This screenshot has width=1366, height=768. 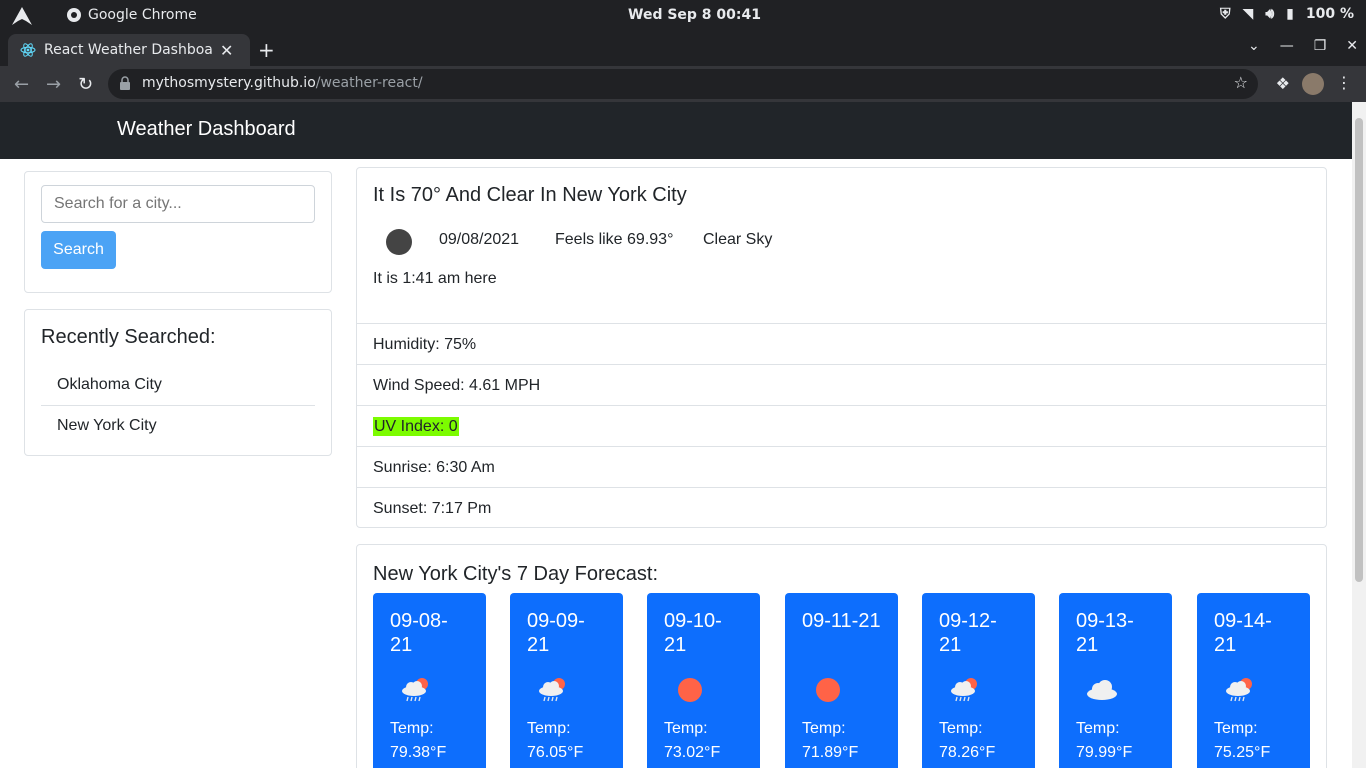 I want to click on forecast-date: 09-08-21, so click(x=419, y=633).